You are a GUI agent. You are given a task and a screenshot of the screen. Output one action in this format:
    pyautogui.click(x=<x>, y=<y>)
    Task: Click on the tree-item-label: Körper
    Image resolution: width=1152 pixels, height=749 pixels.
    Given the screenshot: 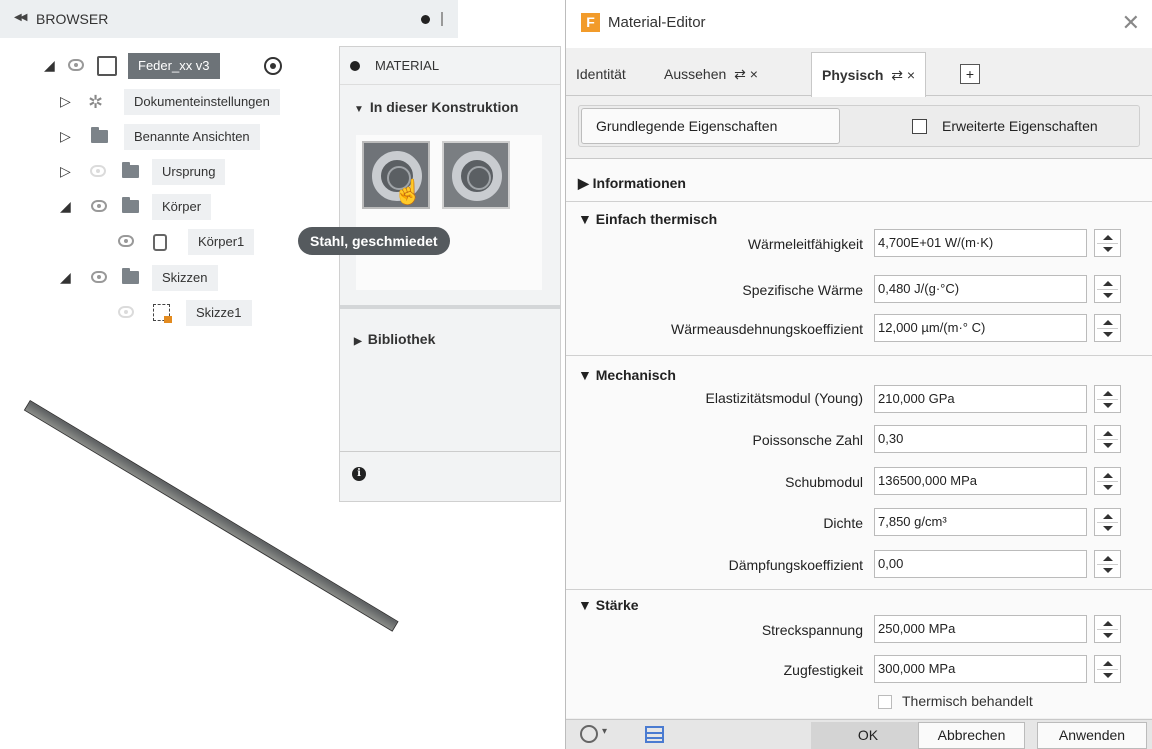 What is the action you would take?
    pyautogui.click(x=182, y=207)
    